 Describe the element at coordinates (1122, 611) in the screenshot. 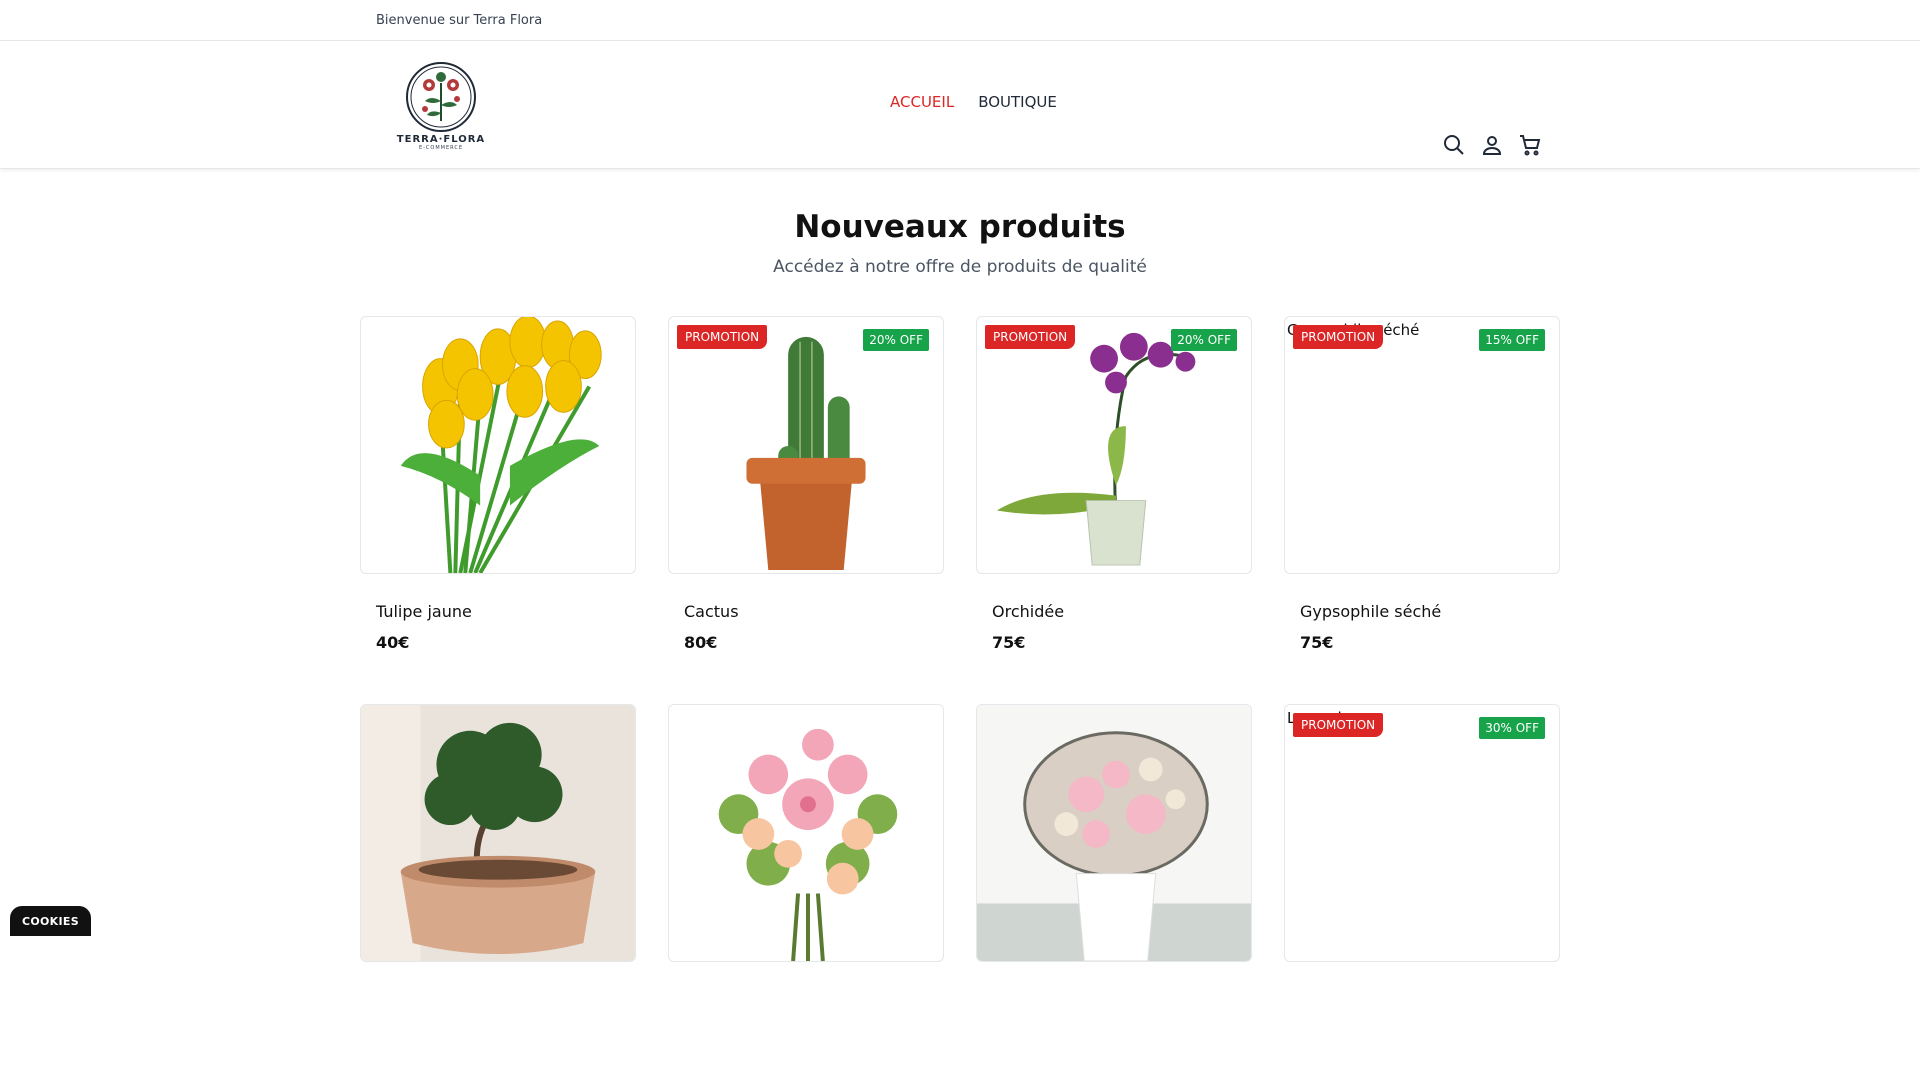

I see `product-name: Orchidée` at that location.